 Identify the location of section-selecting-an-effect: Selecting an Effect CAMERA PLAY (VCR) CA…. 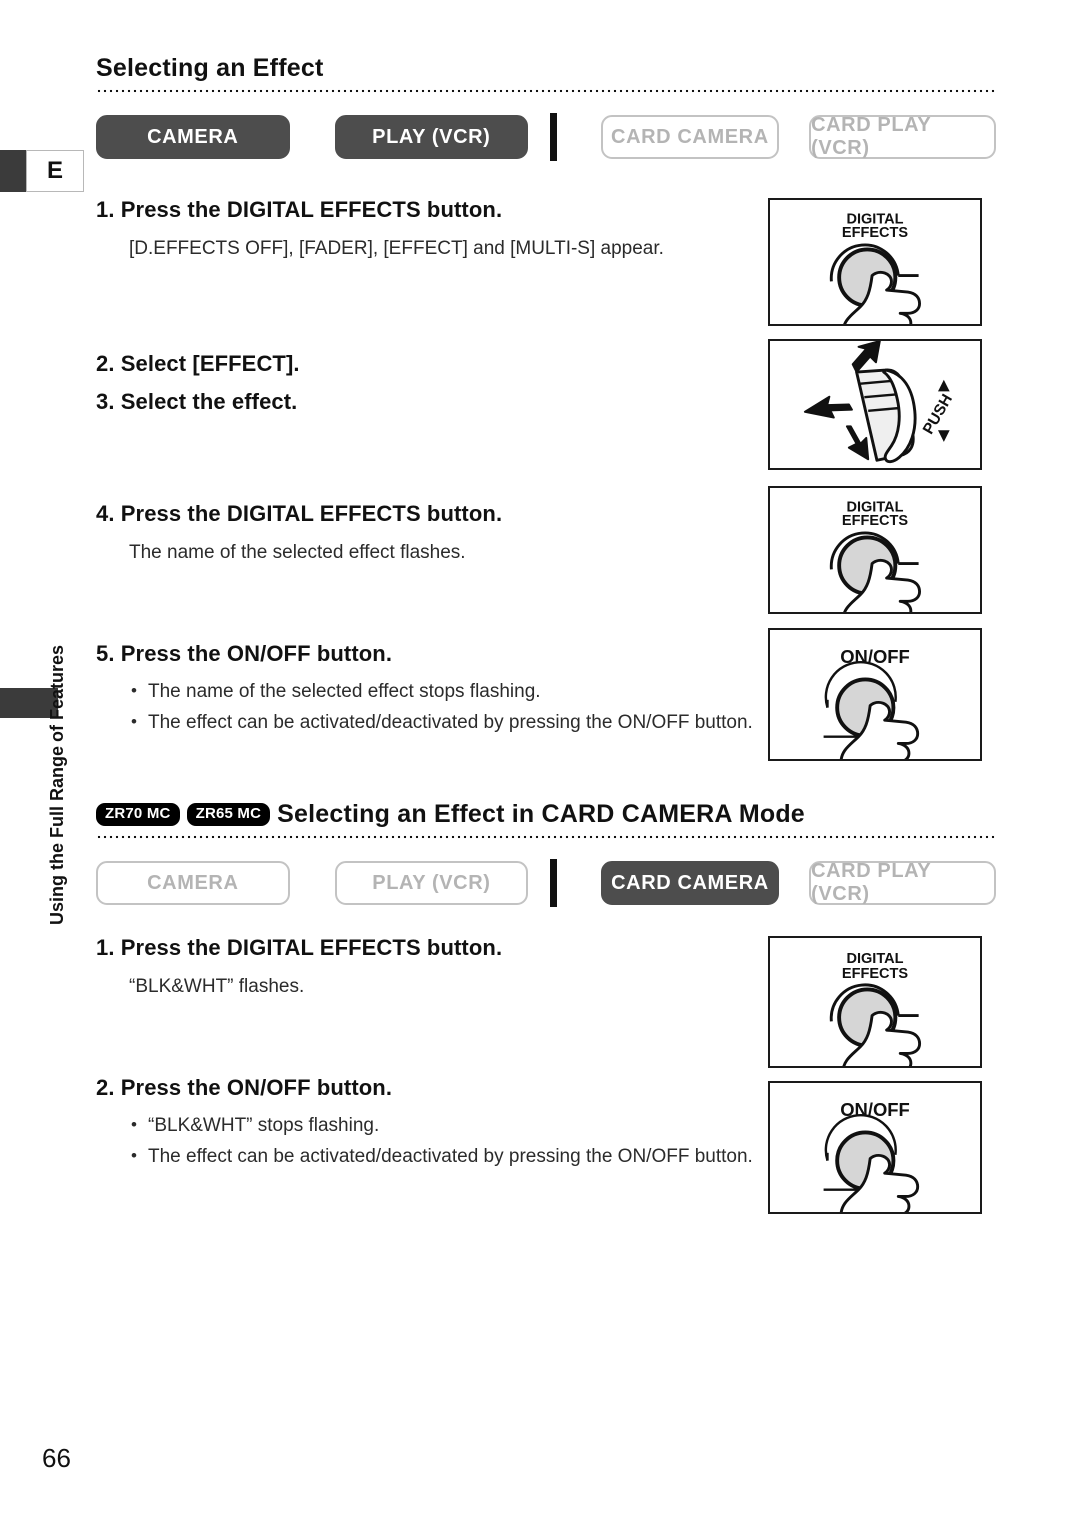
(546, 106).